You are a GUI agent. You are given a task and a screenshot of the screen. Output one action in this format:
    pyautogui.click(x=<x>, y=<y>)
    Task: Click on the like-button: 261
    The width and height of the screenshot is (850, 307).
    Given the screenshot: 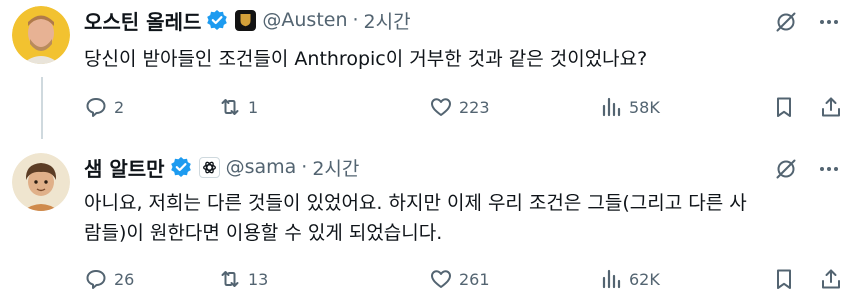 What is the action you would take?
    pyautogui.click(x=459, y=279)
    